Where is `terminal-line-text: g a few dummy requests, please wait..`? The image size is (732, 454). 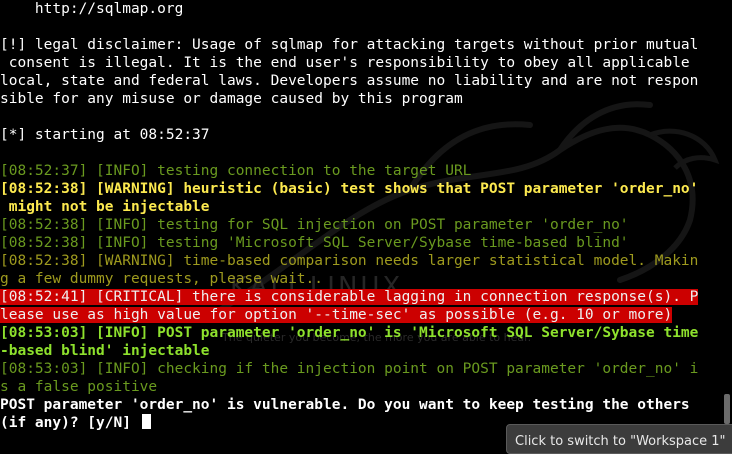
terminal-line-text: g a few dummy requests, please wait.. is located at coordinates (162, 279).